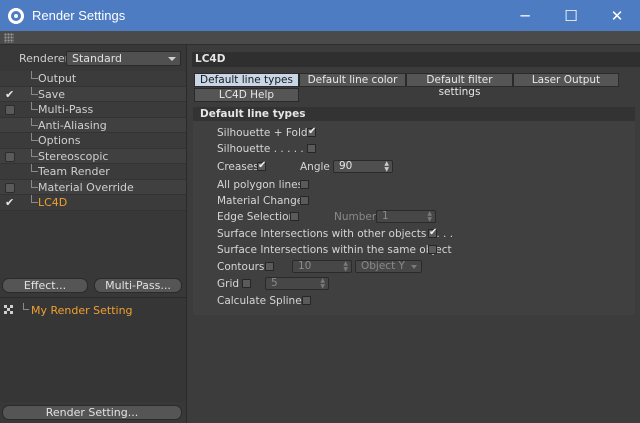 This screenshot has height=423, width=640. Describe the element at coordinates (66, 109) in the screenshot. I see `tree-item-label: Multi-Pass` at that location.